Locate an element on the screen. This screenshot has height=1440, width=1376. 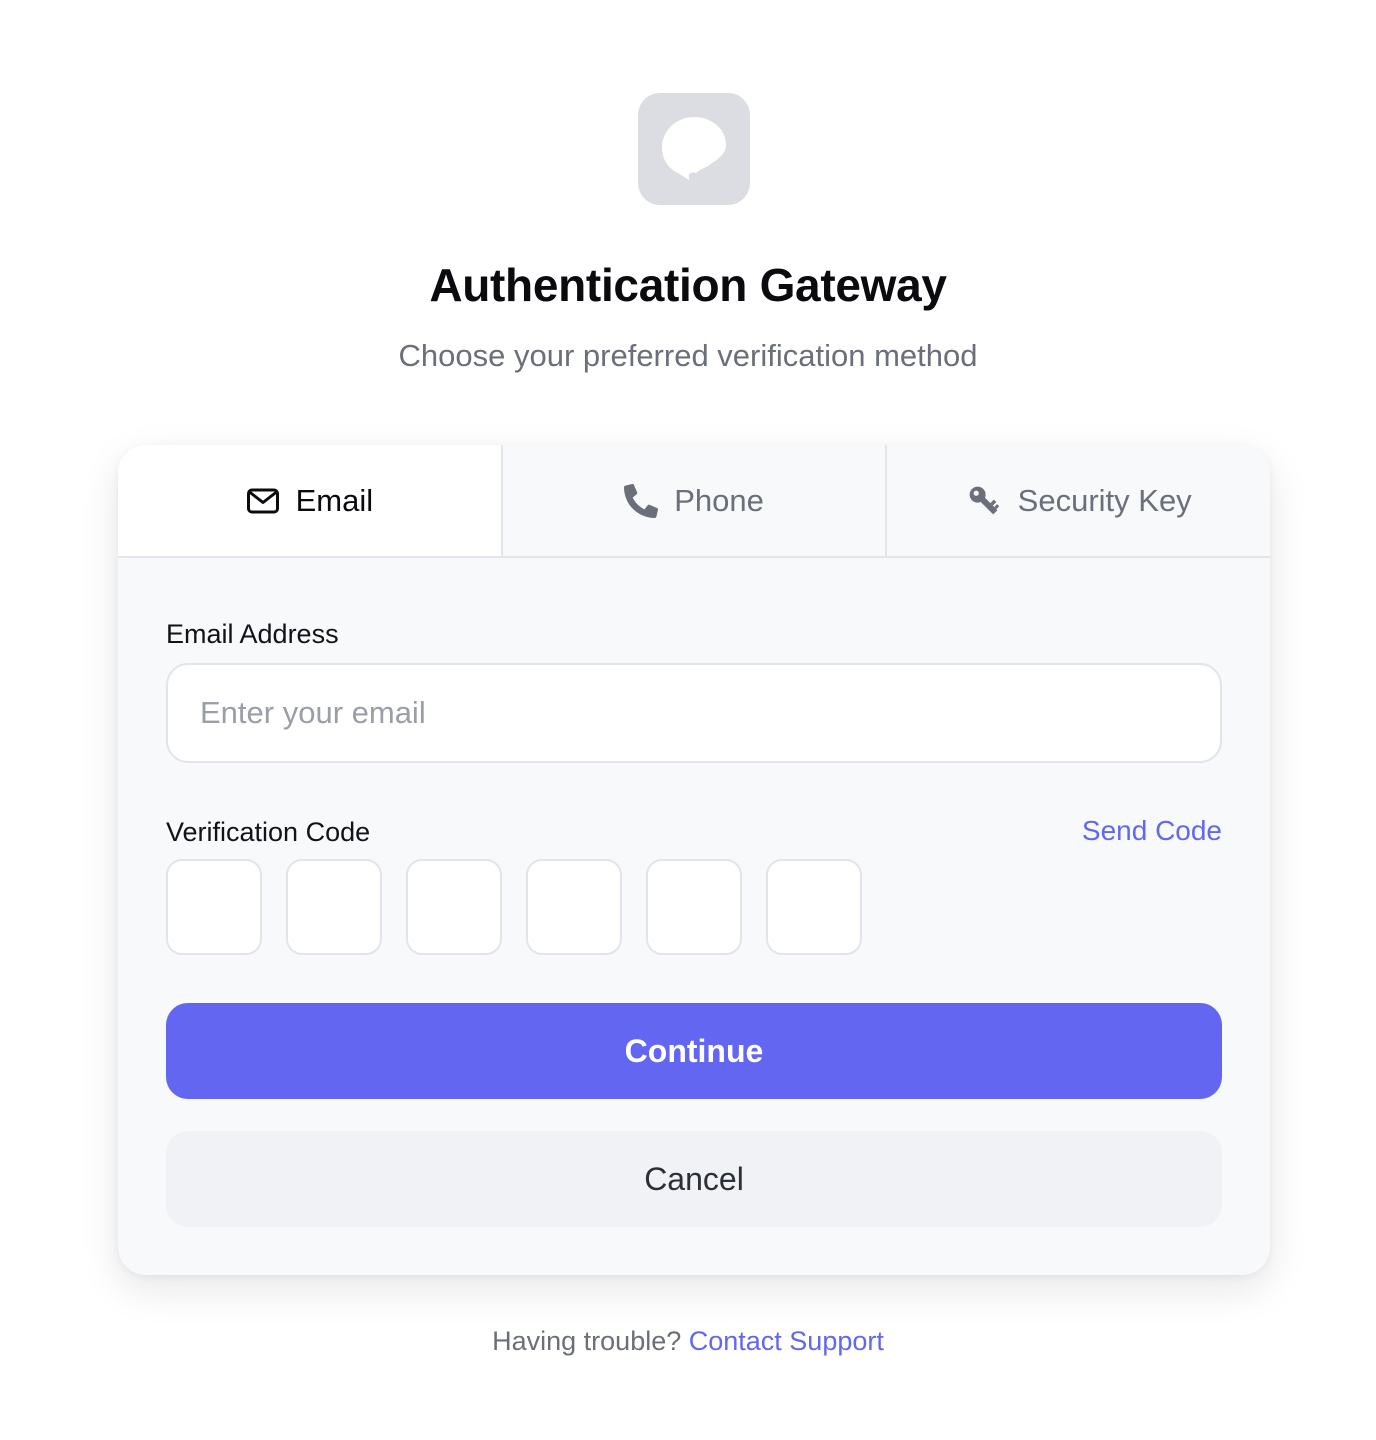
email-label: Email Address is located at coordinates (252, 634).